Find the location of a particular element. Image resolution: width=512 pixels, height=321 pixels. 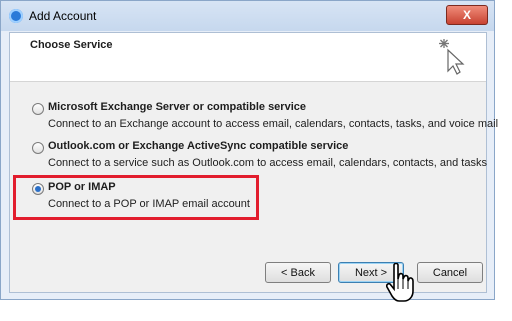

title-bar: Add Account X is located at coordinates (247, 16).